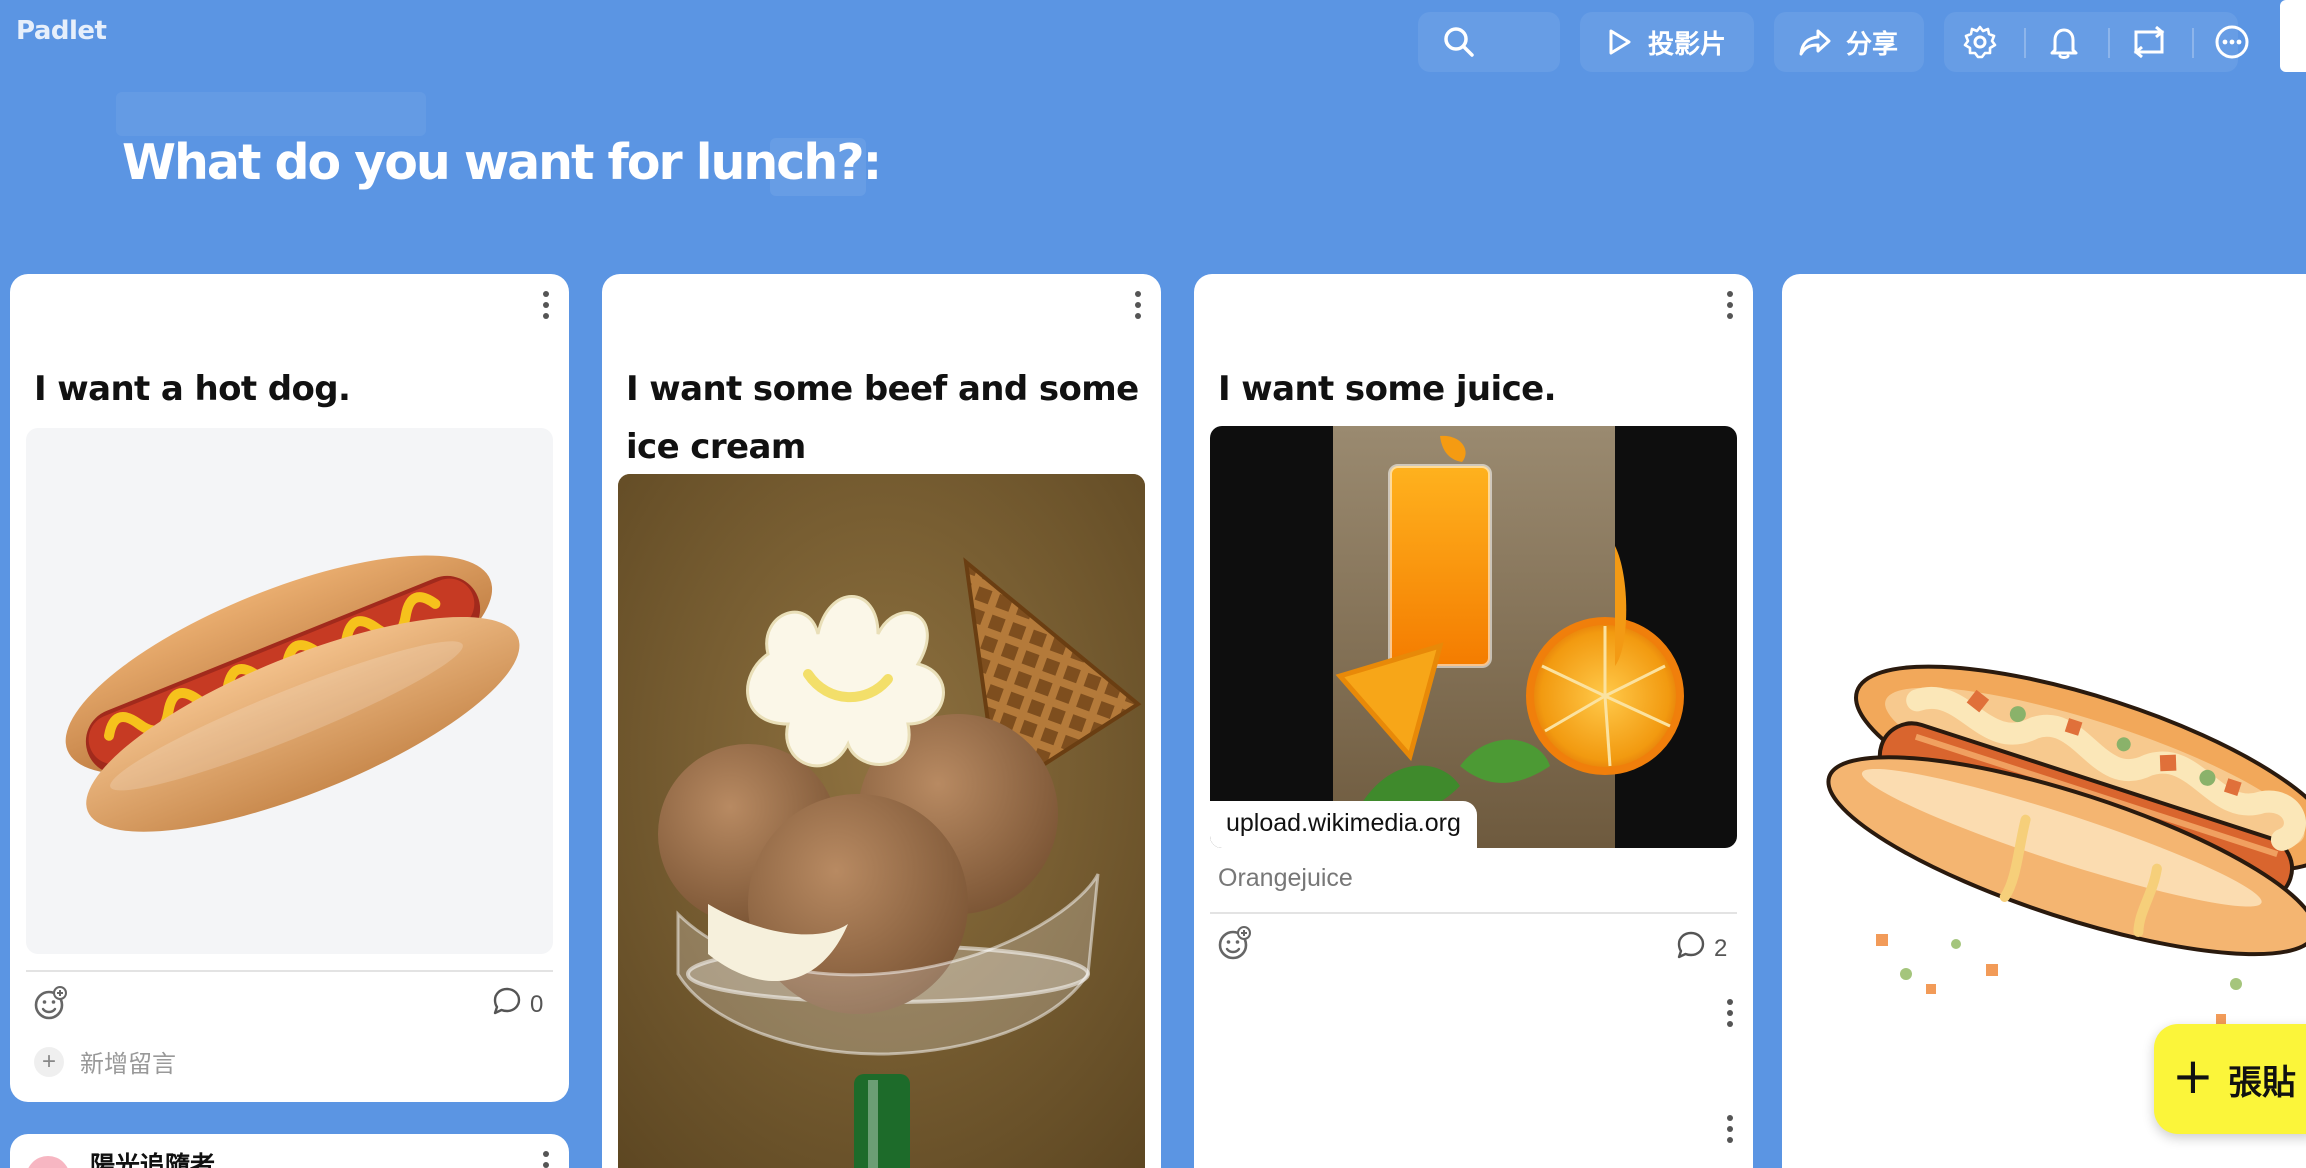  What do you see at coordinates (1489, 42) in the screenshot?
I see `search-button` at bounding box center [1489, 42].